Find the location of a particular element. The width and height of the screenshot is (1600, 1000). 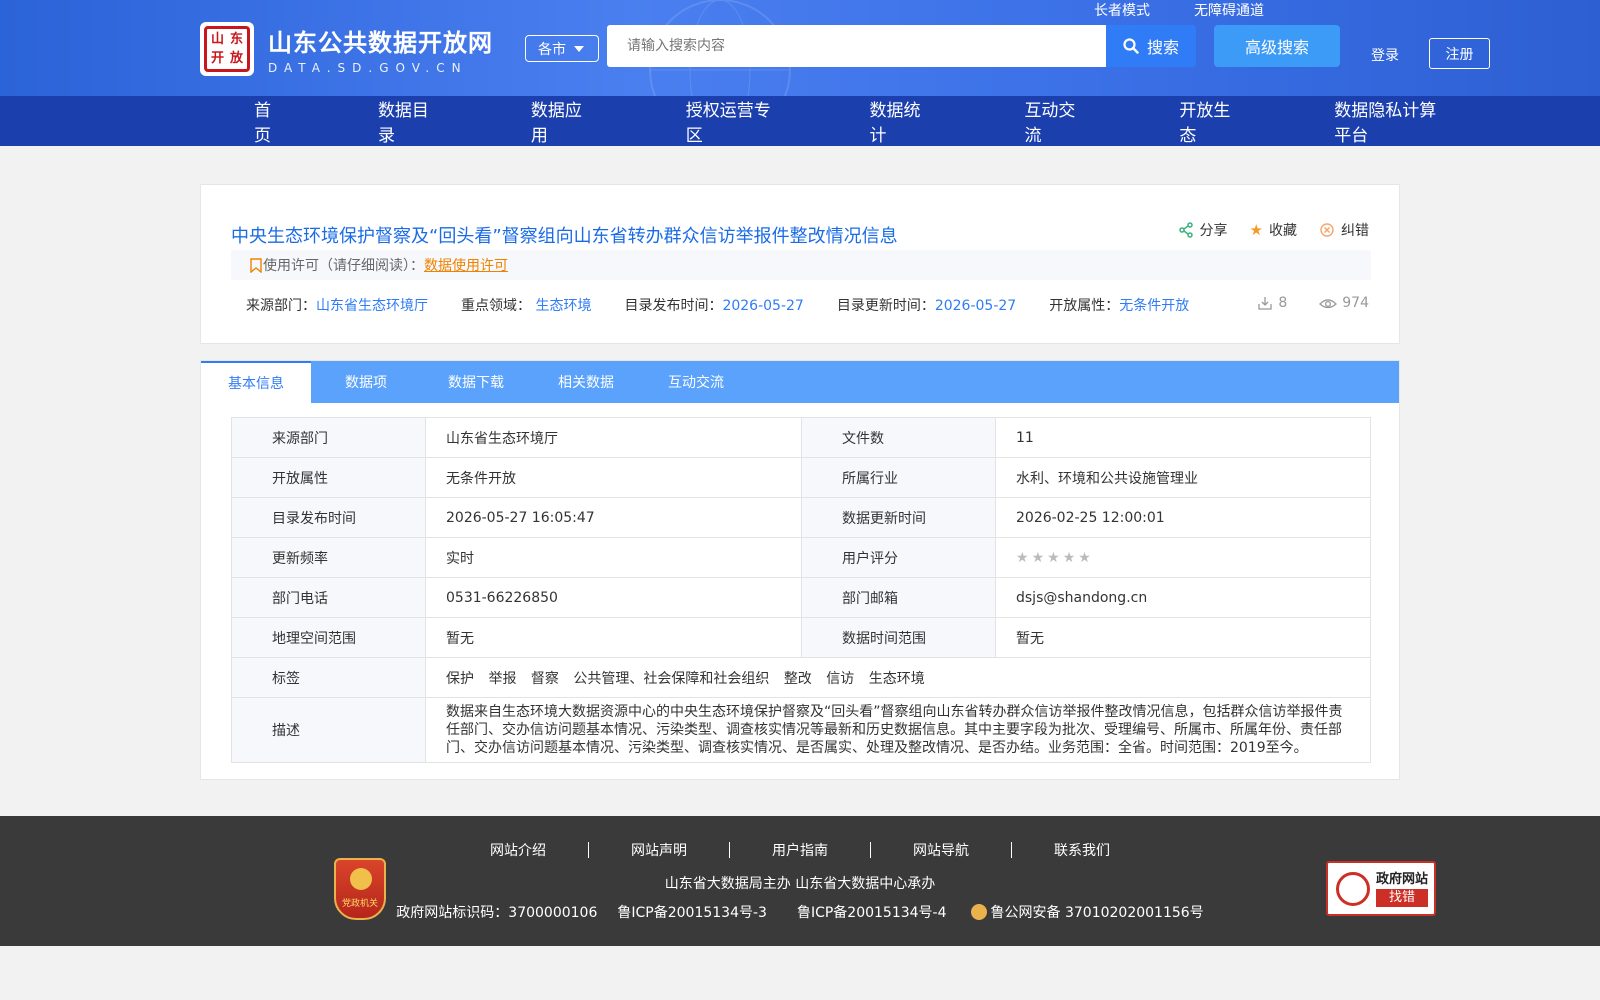

logo-seal-icon: 山东 开放 is located at coordinates (227, 49).